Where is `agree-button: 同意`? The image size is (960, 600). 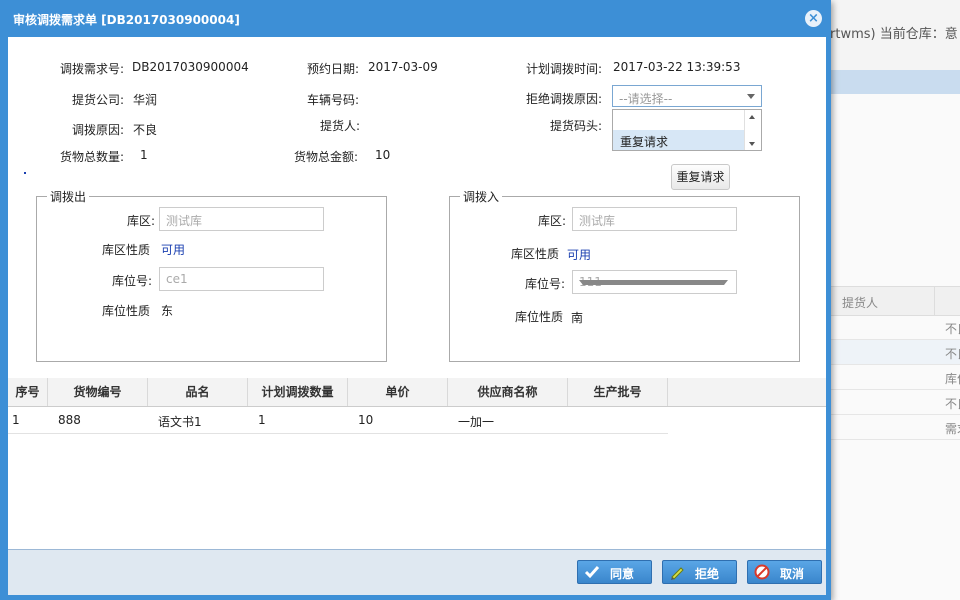
agree-button: 同意 is located at coordinates (614, 572).